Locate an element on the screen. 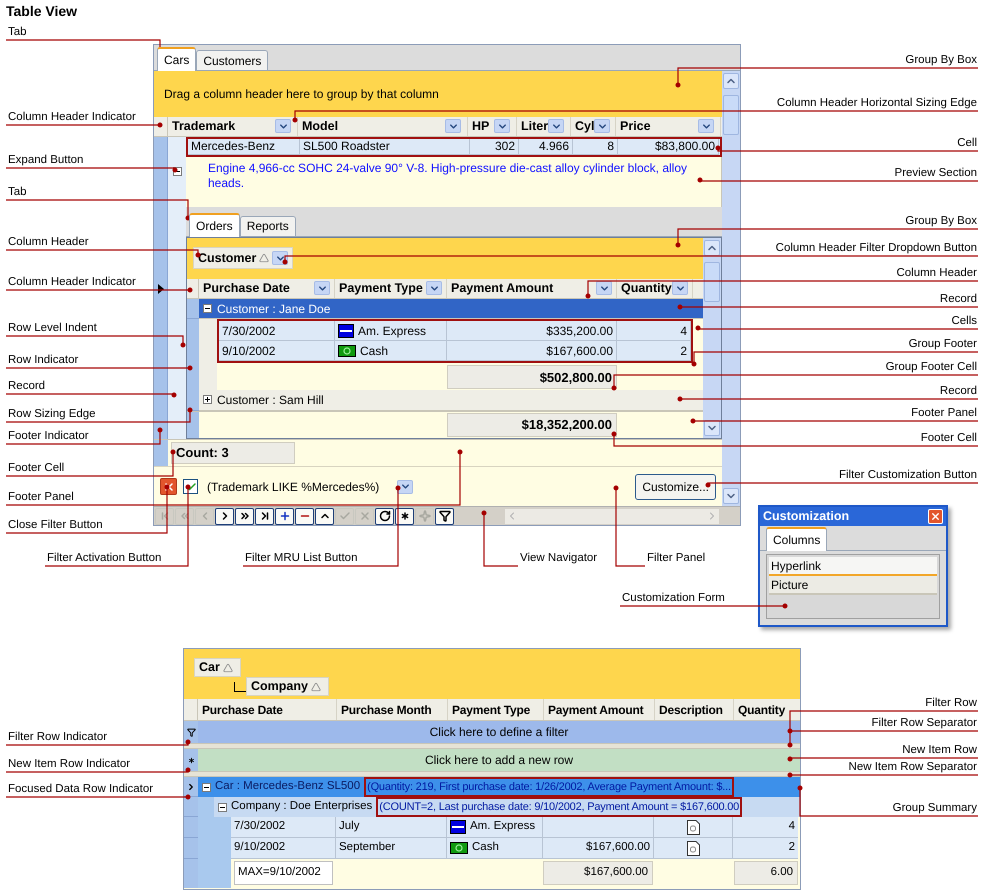  table-cell: 4.966 is located at coordinates (546, 146).